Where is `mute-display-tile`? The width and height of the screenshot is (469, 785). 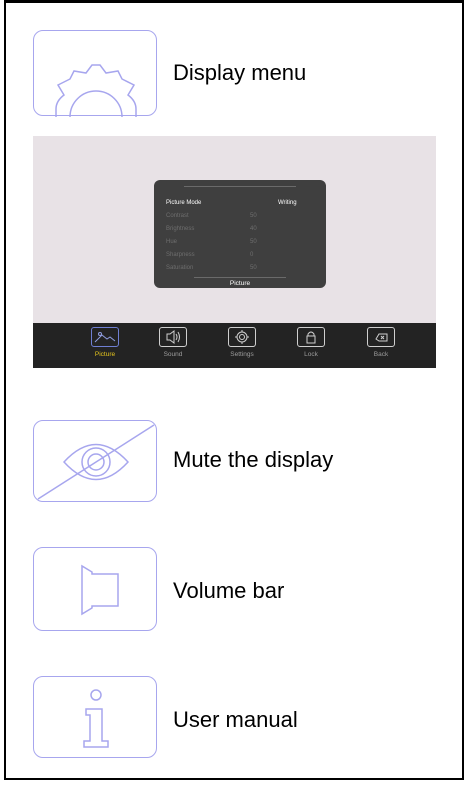
mute-display-tile is located at coordinates (95, 461).